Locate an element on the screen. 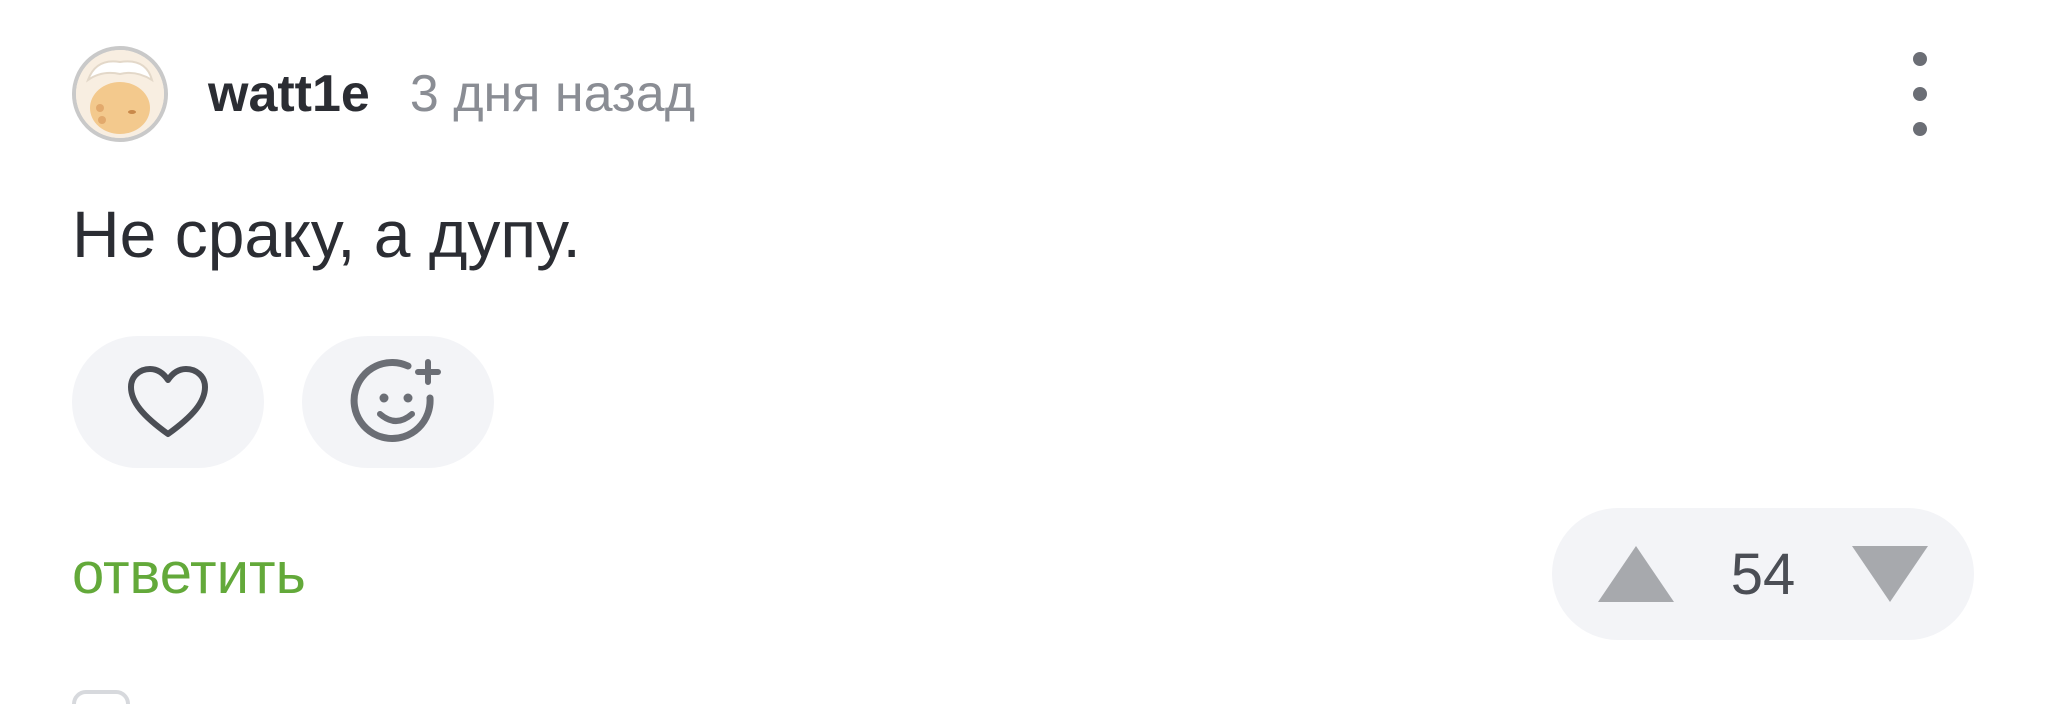 This screenshot has width=2048, height=704. like-button is located at coordinates (168, 402).